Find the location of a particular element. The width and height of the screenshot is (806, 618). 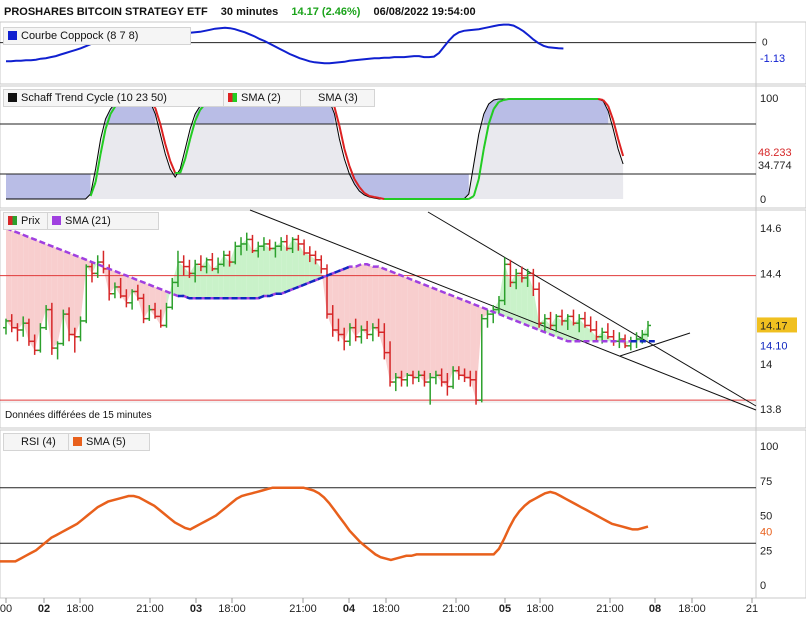

legend-prix: Prix is located at coordinates (28, 221).